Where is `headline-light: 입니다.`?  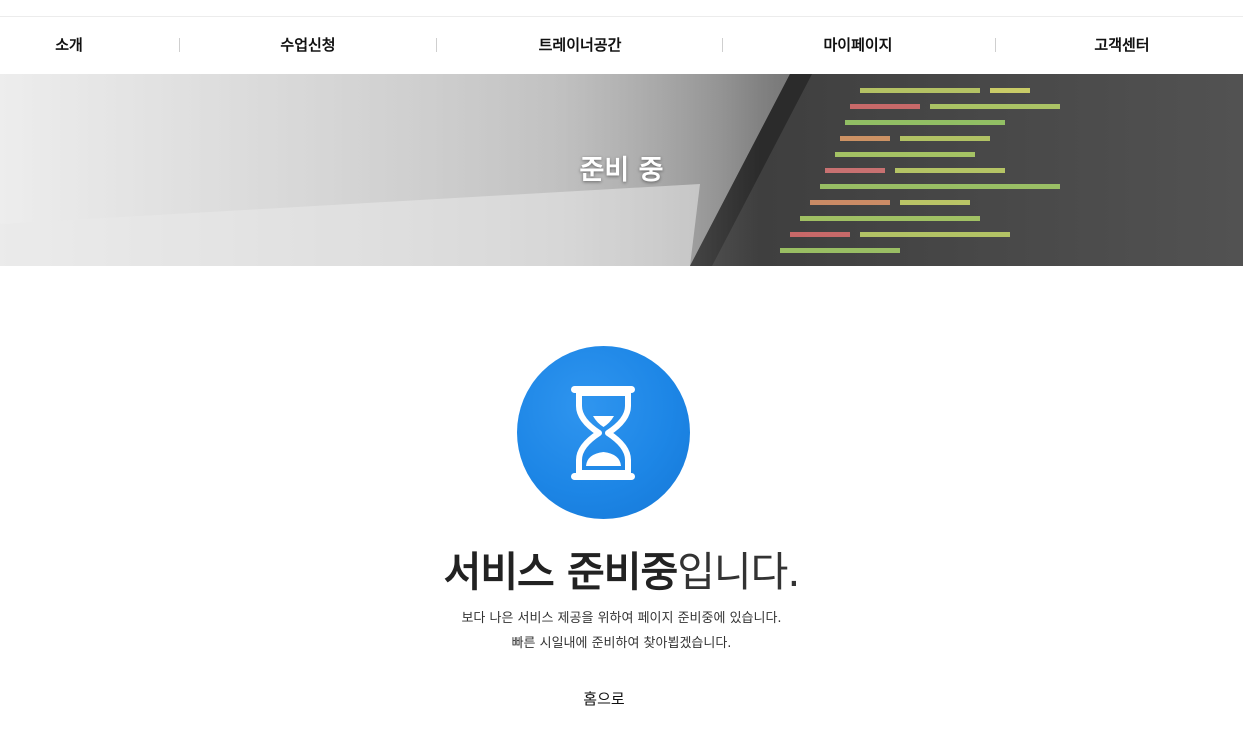 headline-light: 입니다. is located at coordinates (738, 572).